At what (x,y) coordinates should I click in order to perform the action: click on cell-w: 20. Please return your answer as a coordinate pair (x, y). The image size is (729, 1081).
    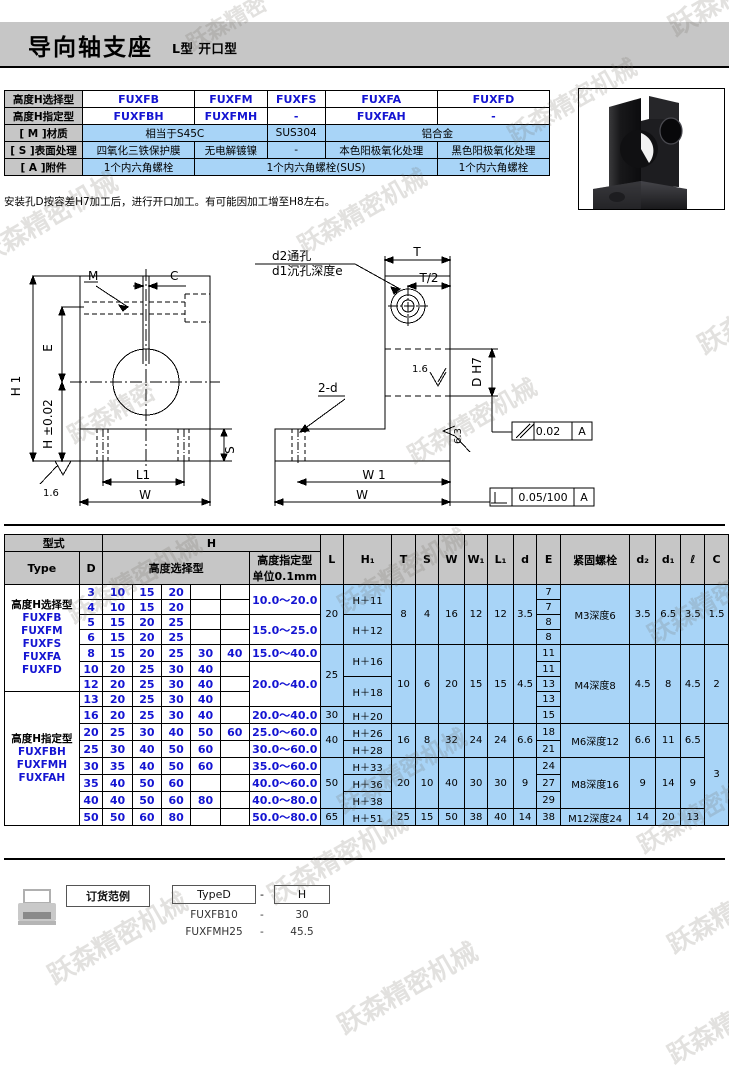
    Looking at the image, I should click on (451, 684).